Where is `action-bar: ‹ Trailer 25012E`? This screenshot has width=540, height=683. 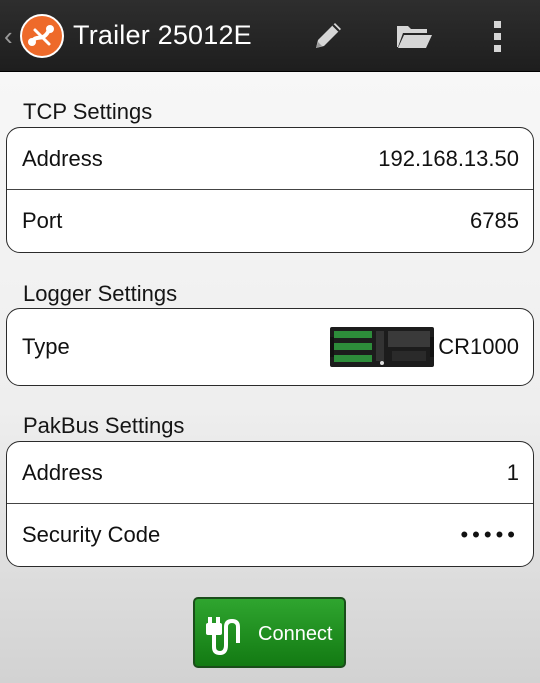 action-bar: ‹ Trailer 25012E is located at coordinates (270, 36).